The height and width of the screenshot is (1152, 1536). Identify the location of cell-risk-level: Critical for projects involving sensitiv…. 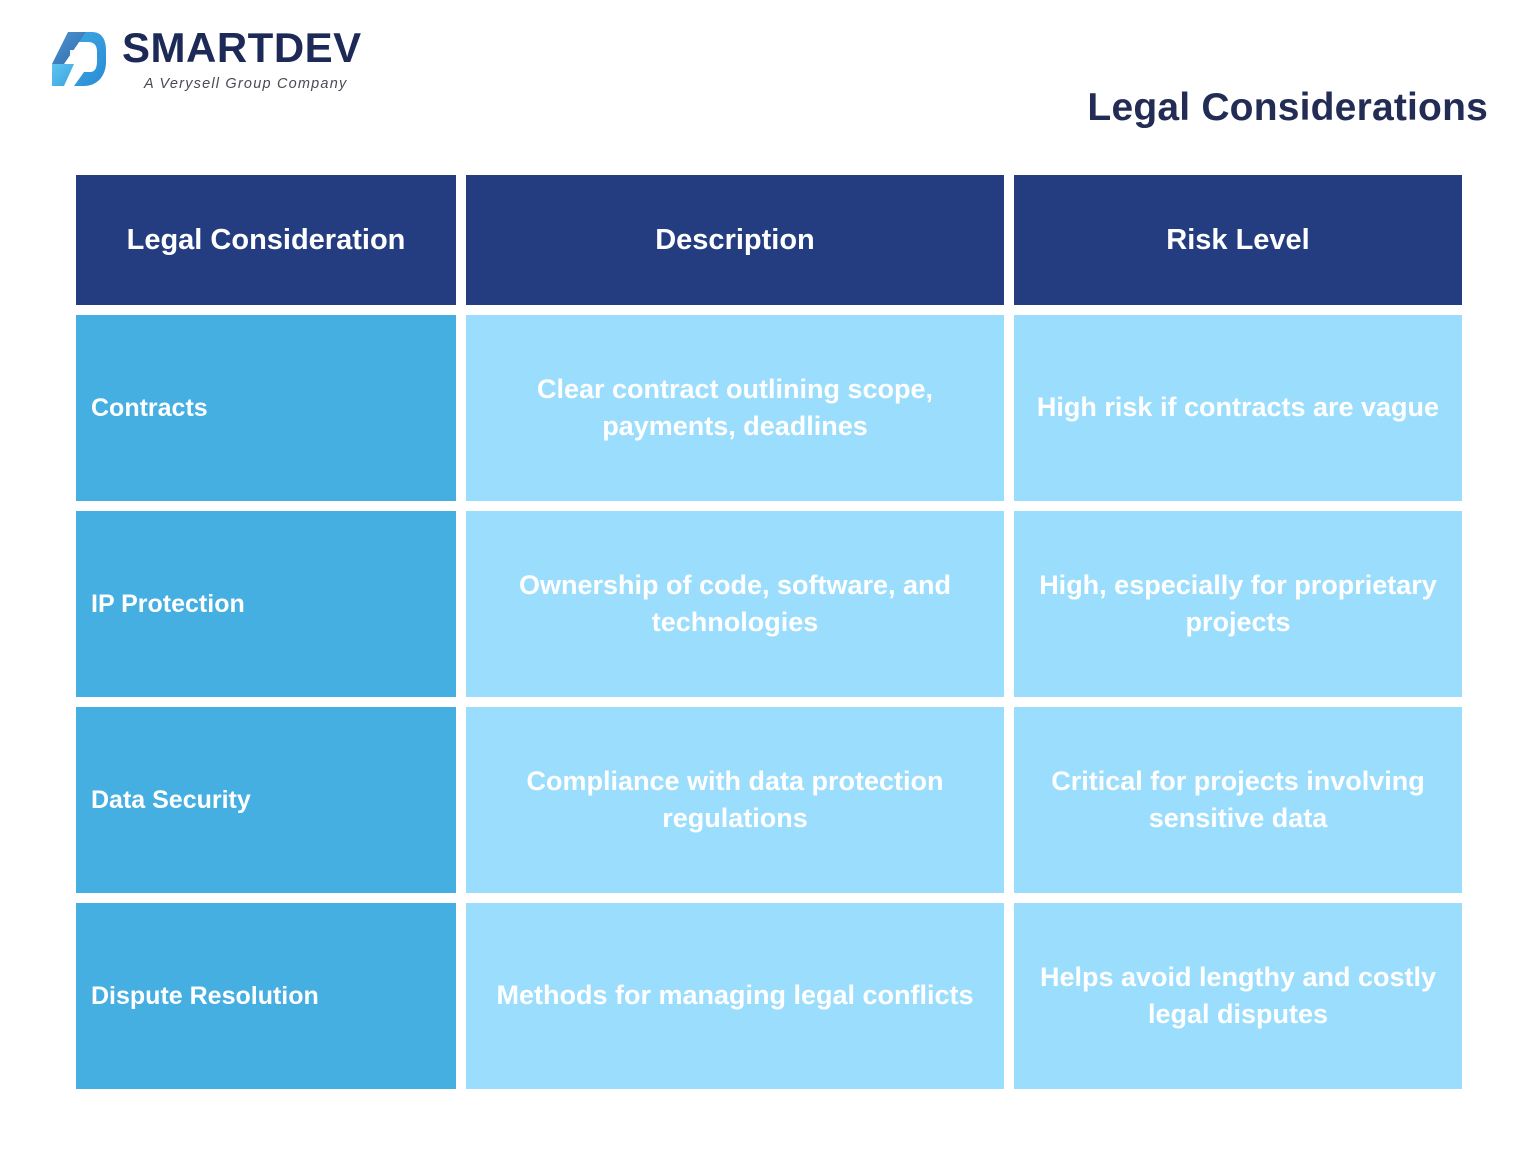
(1238, 800).